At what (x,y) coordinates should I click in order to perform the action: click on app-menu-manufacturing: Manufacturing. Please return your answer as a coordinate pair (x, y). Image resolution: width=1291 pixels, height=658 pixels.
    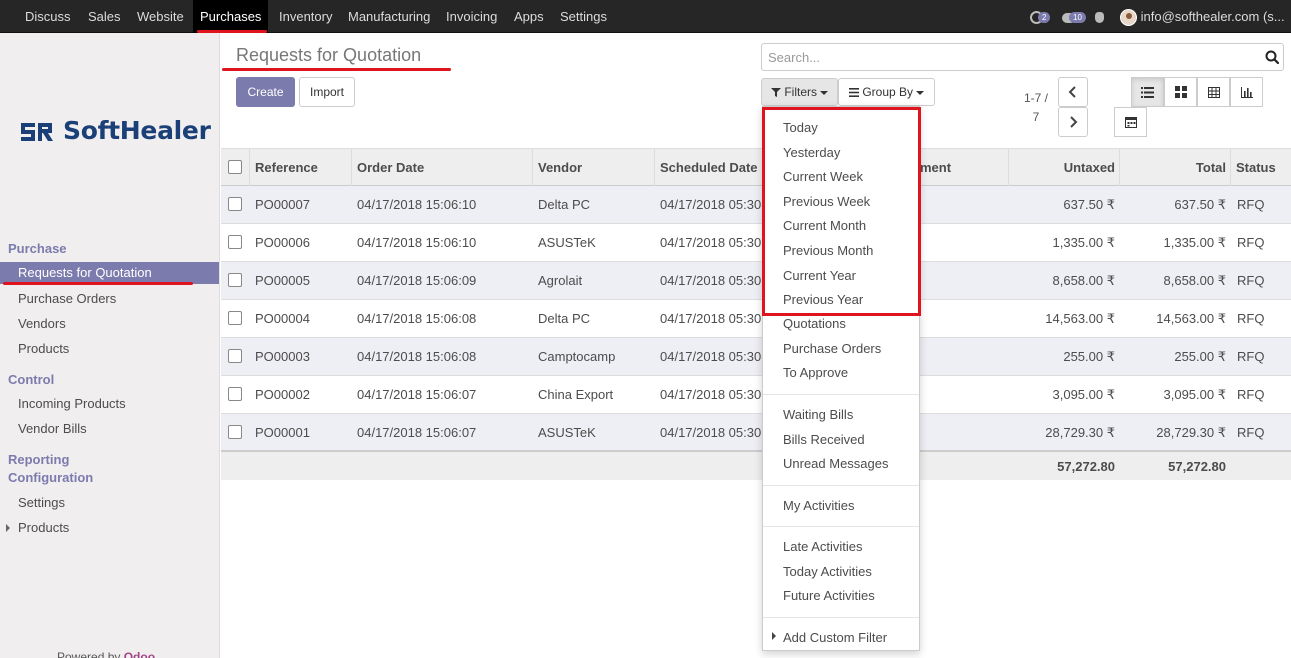
    Looking at the image, I should click on (389, 16).